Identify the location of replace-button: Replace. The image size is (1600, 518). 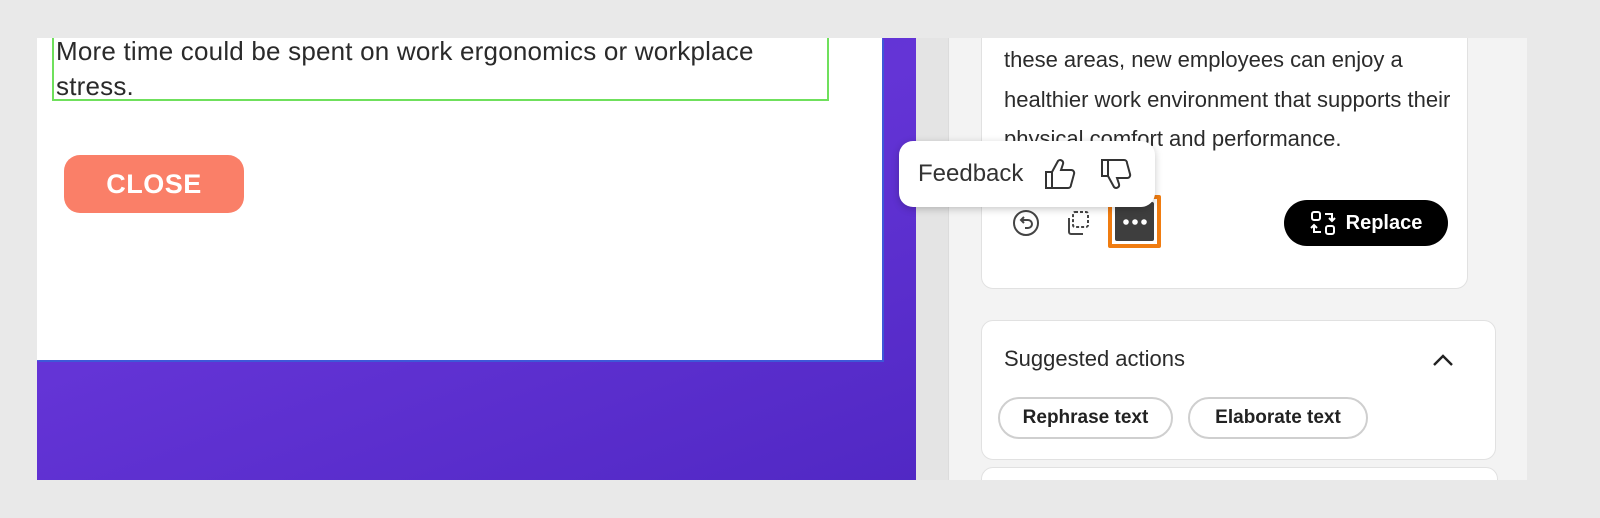
(1366, 223).